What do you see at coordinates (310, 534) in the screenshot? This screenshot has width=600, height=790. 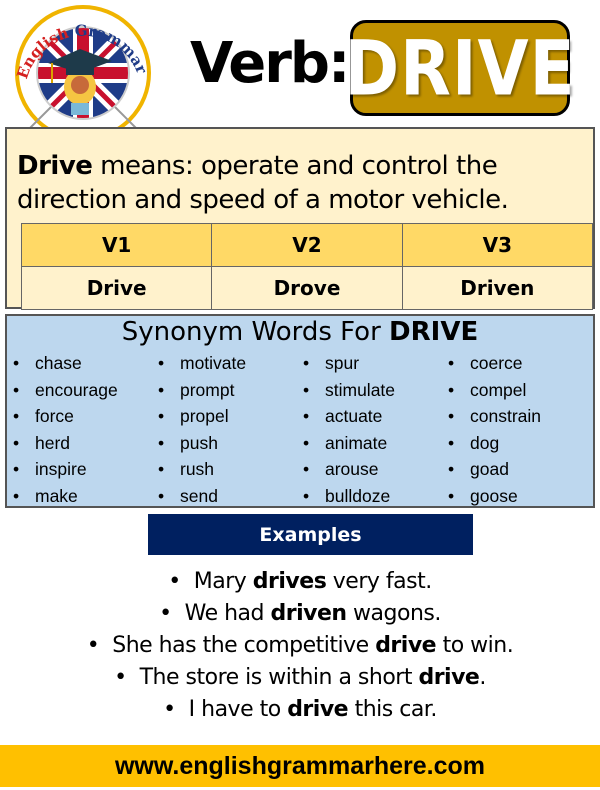 I see `examples-header: Examples` at bounding box center [310, 534].